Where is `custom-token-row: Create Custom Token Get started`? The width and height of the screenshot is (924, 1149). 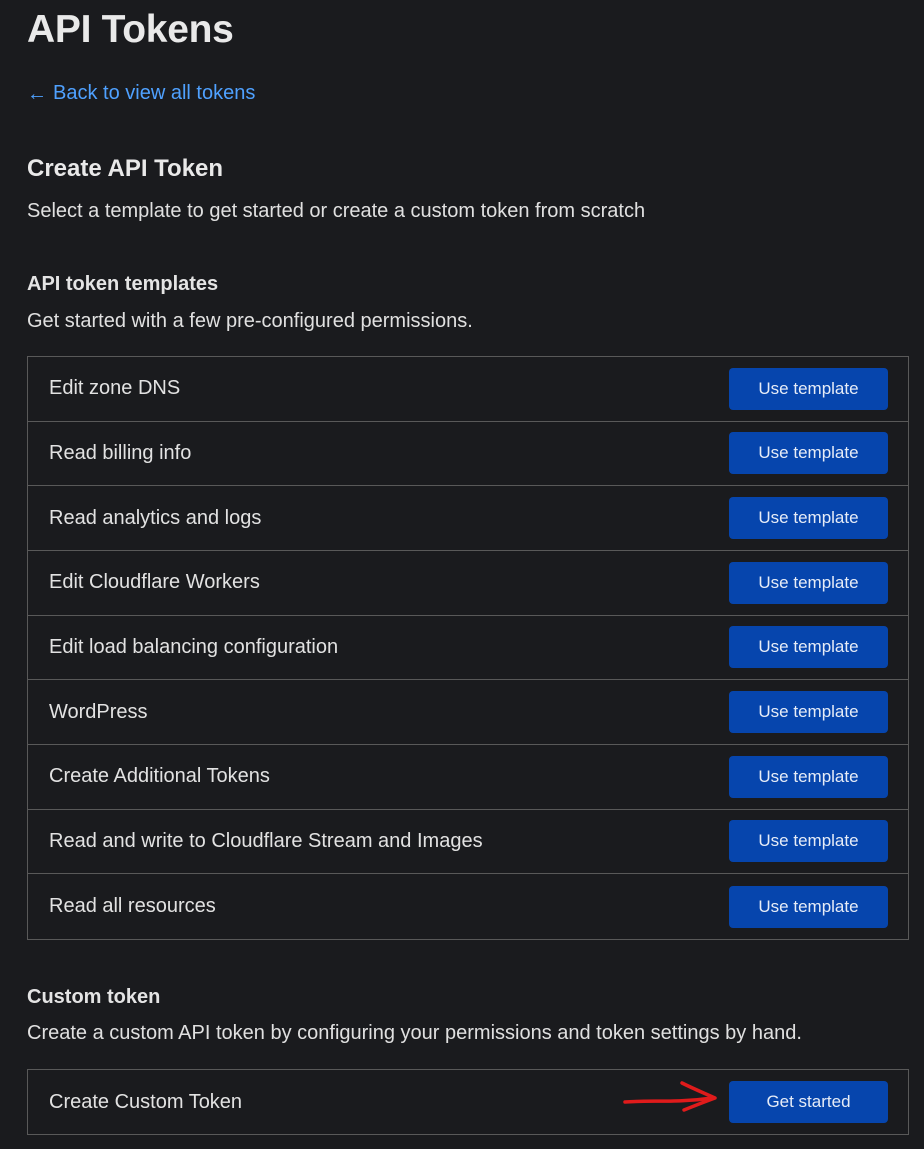
custom-token-row: Create Custom Token Get started is located at coordinates (468, 1102).